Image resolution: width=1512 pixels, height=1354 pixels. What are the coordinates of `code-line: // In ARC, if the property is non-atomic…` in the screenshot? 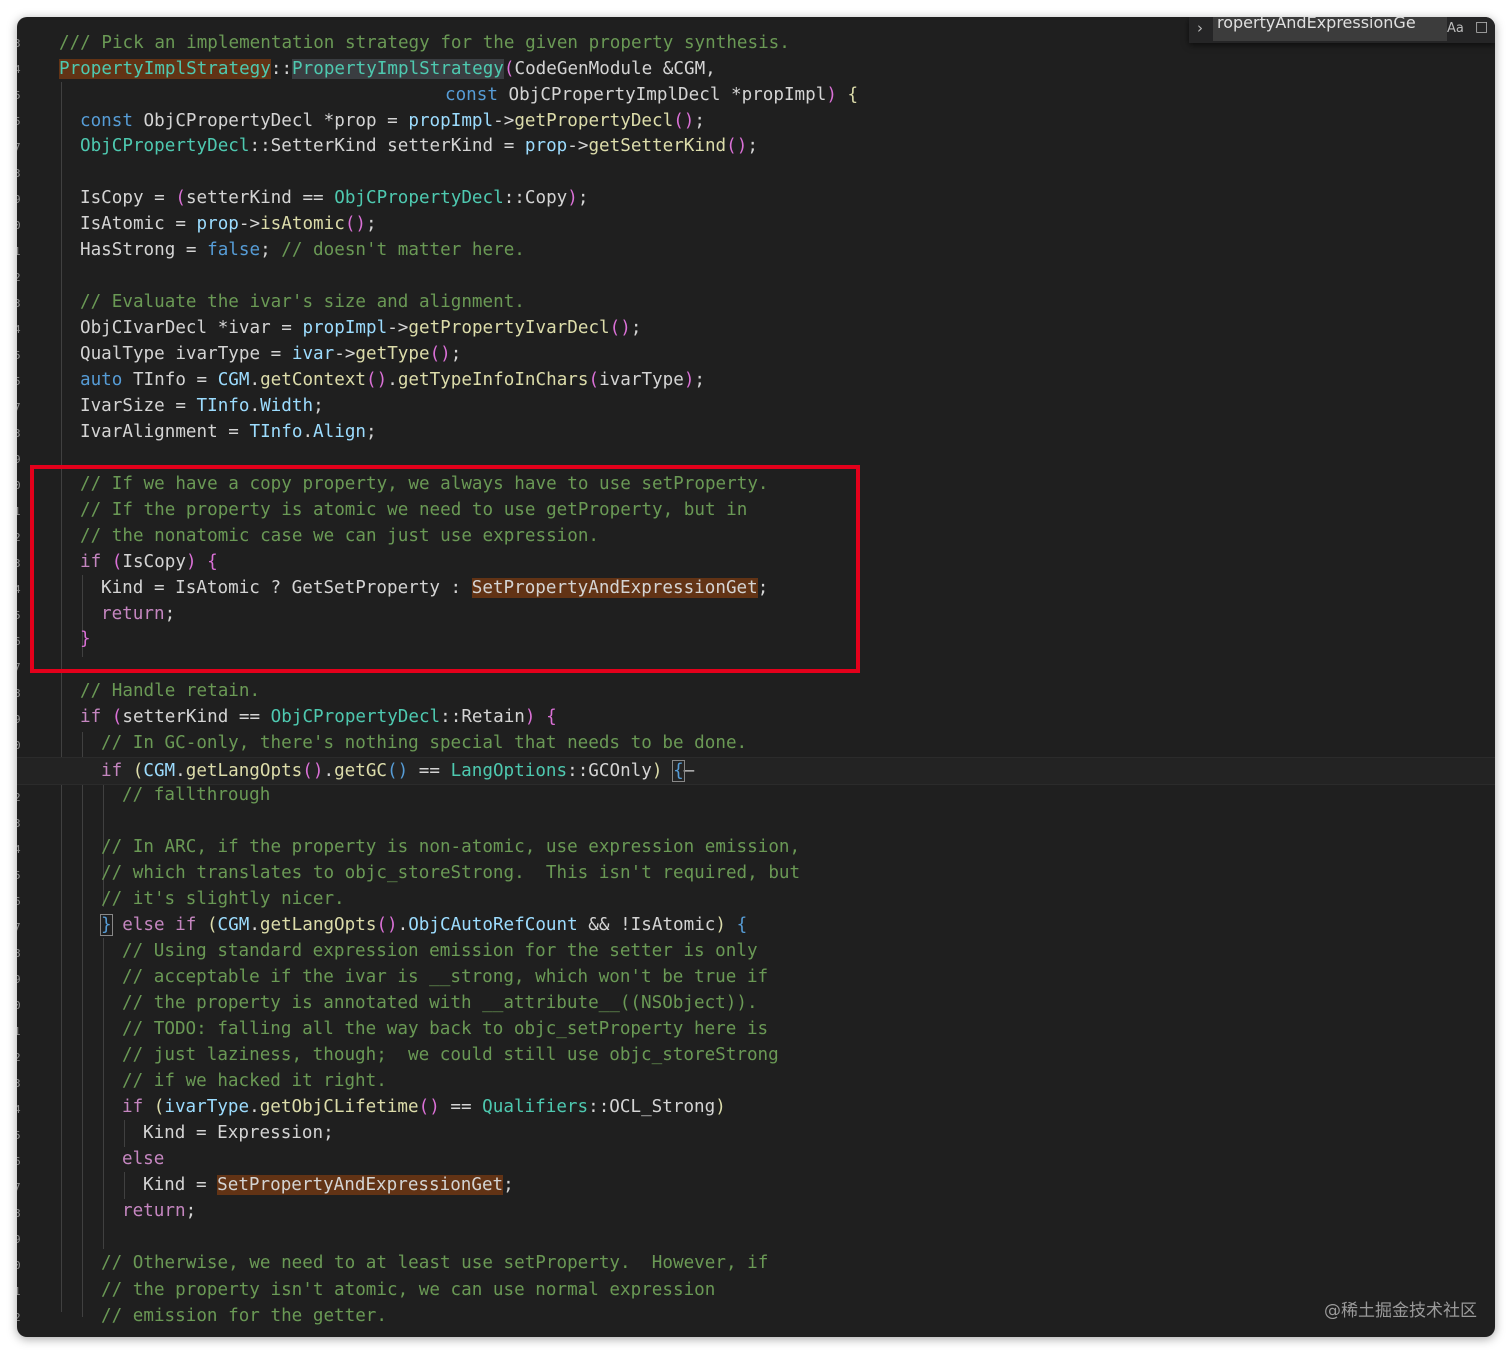 It's located at (756, 847).